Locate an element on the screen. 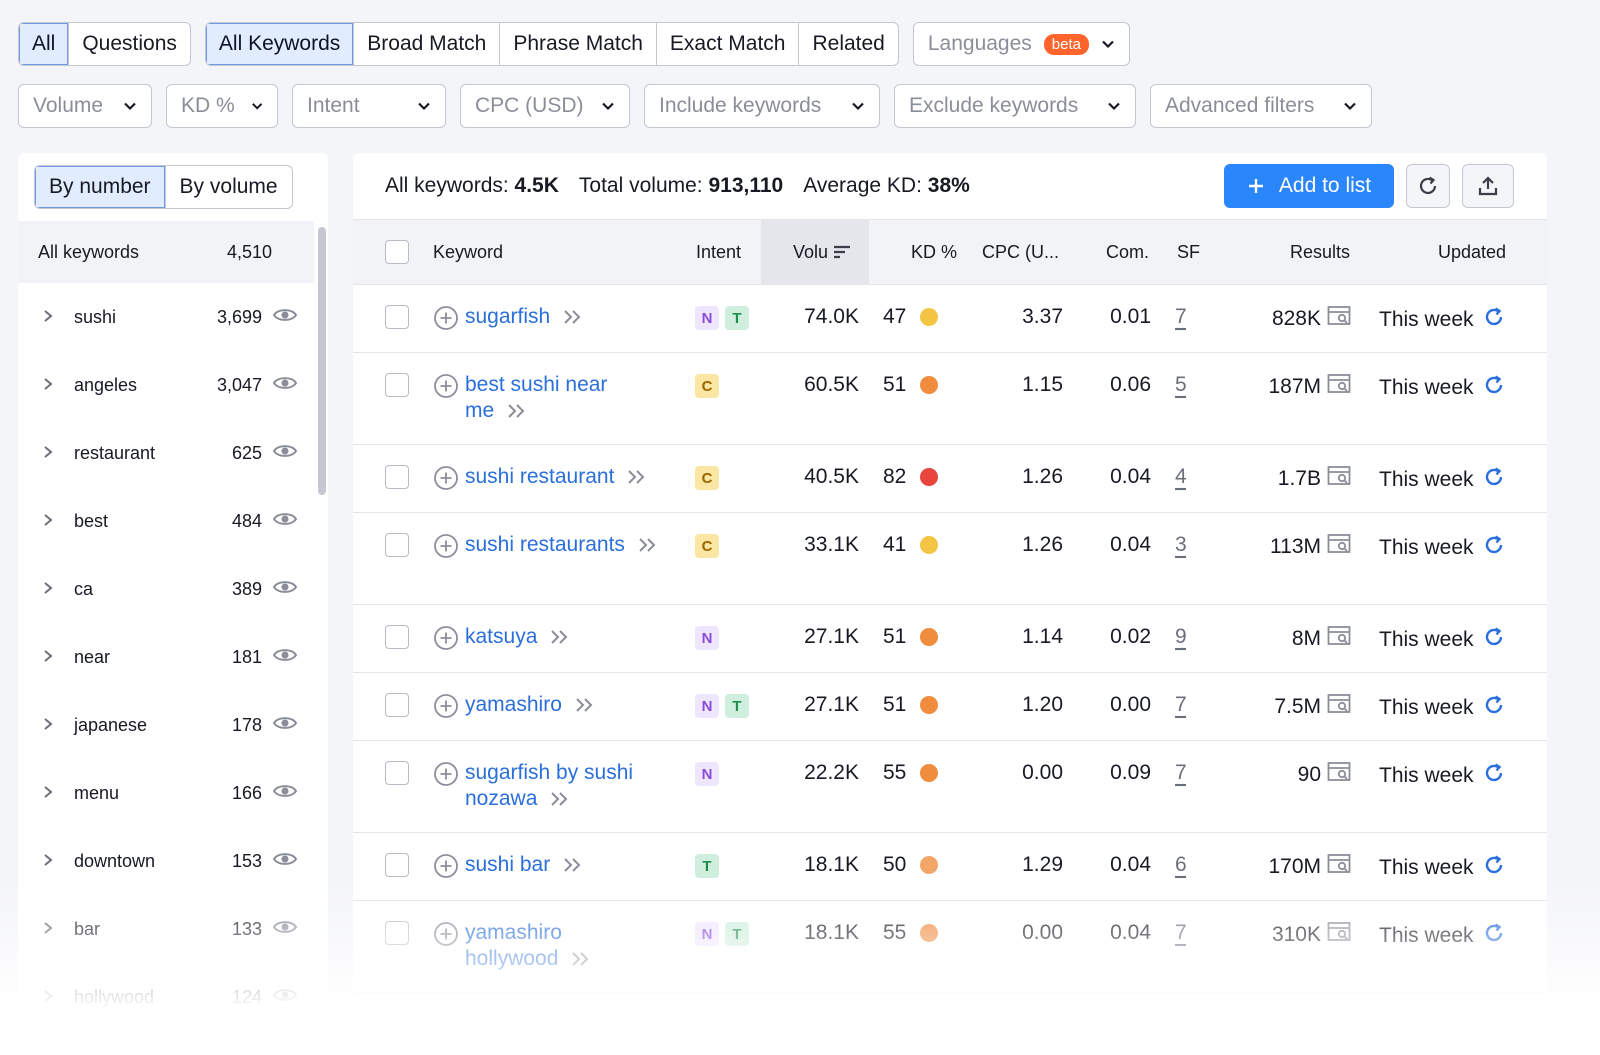 This screenshot has width=1600, height=1055. header-intent: Intent is located at coordinates (718, 252).